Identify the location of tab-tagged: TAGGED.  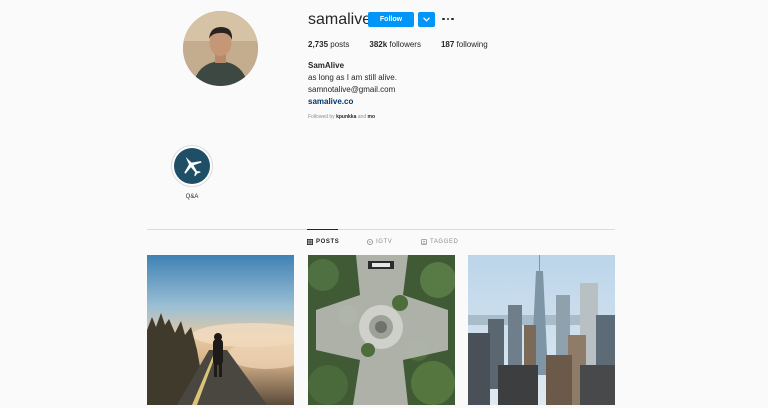
(440, 242).